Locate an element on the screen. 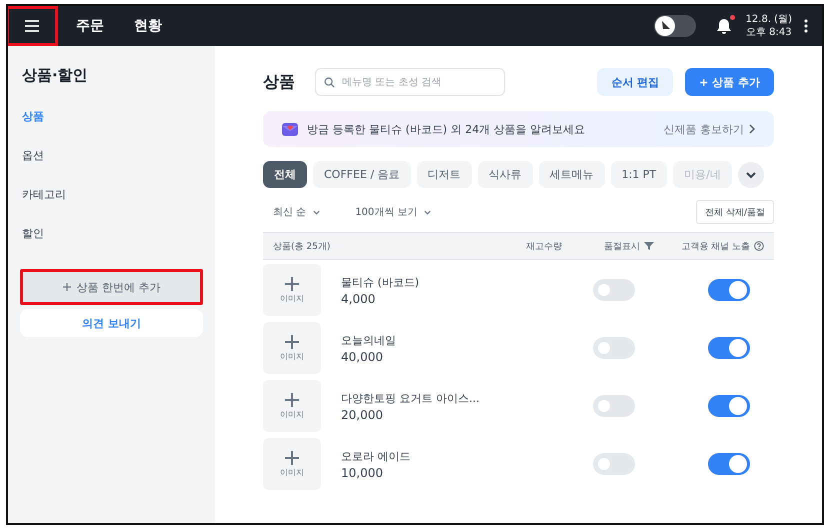  category-tab: 전체 is located at coordinates (285, 174).